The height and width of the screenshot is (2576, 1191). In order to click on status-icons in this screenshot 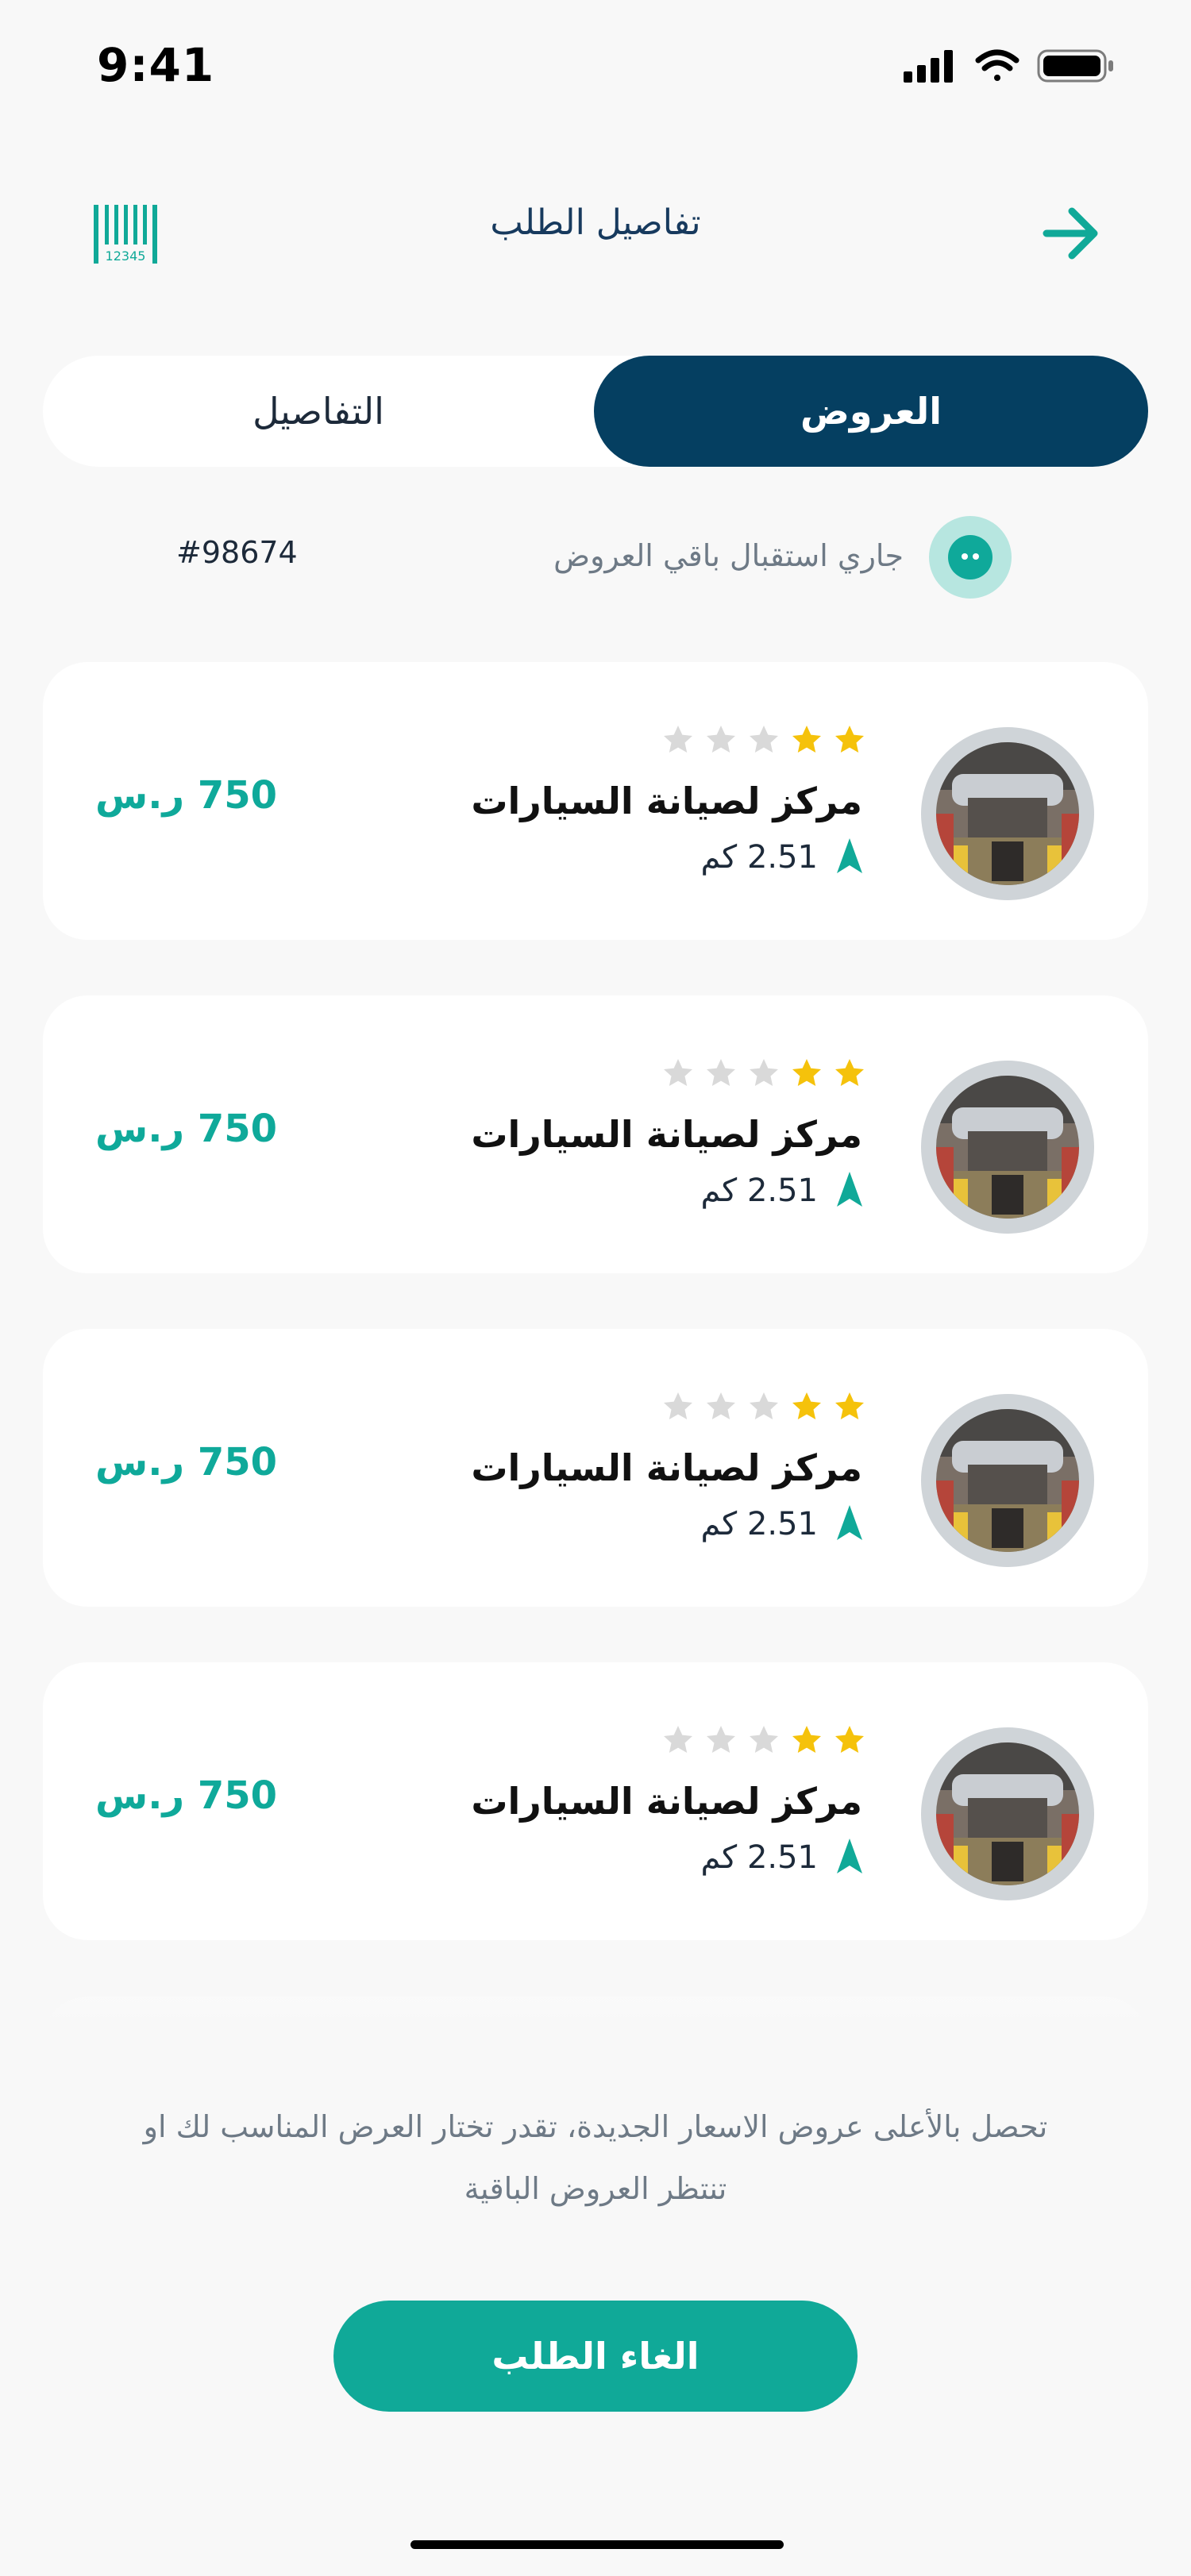, I will do `click(1011, 67)`.